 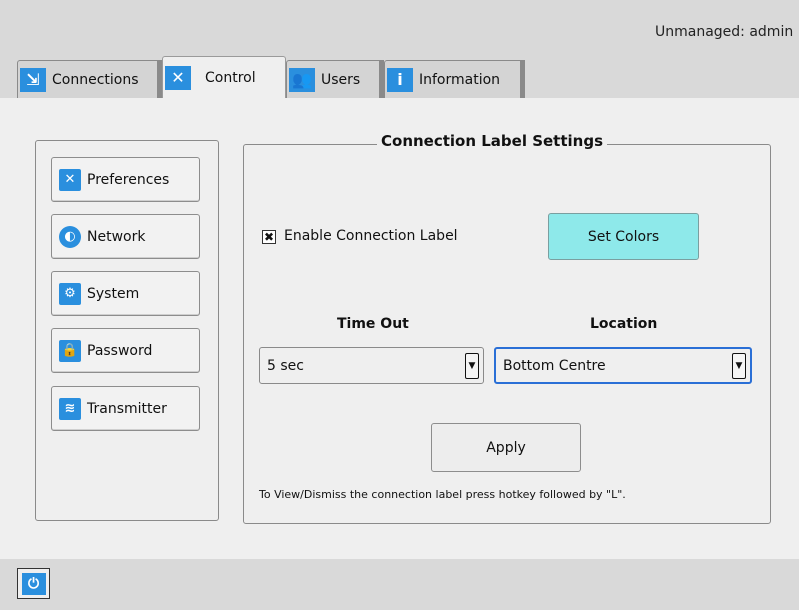 I want to click on check-mark-icon: ✖, so click(x=269, y=237).